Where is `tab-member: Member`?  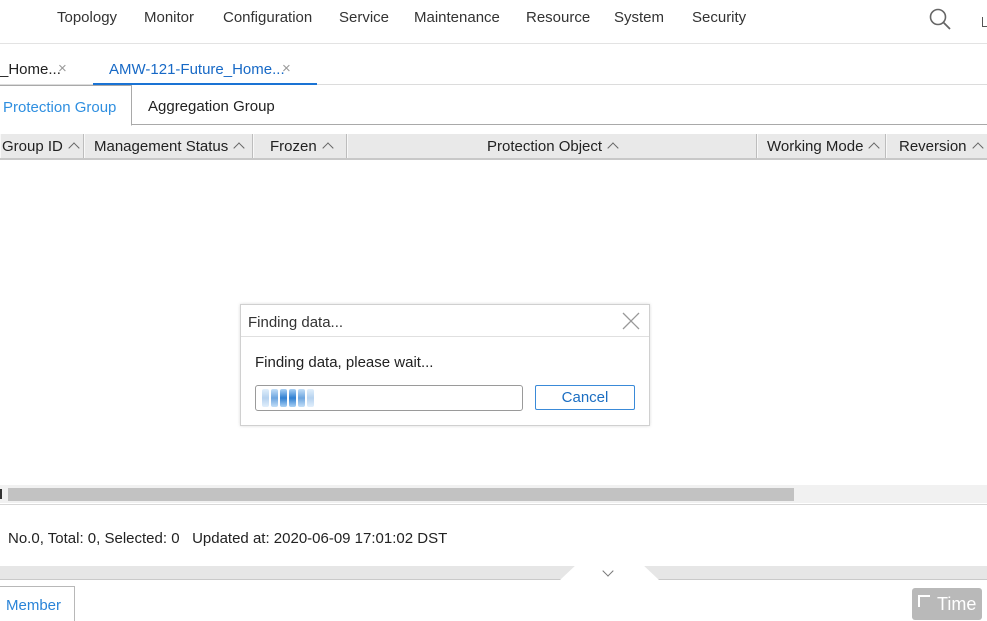 tab-member: Member is located at coordinates (37, 603).